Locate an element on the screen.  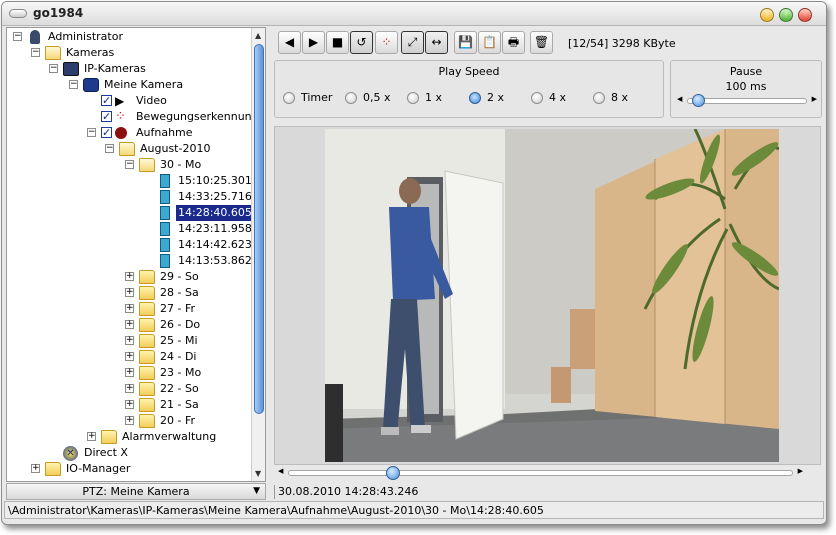
loop-button: ↺ is located at coordinates (361, 42).